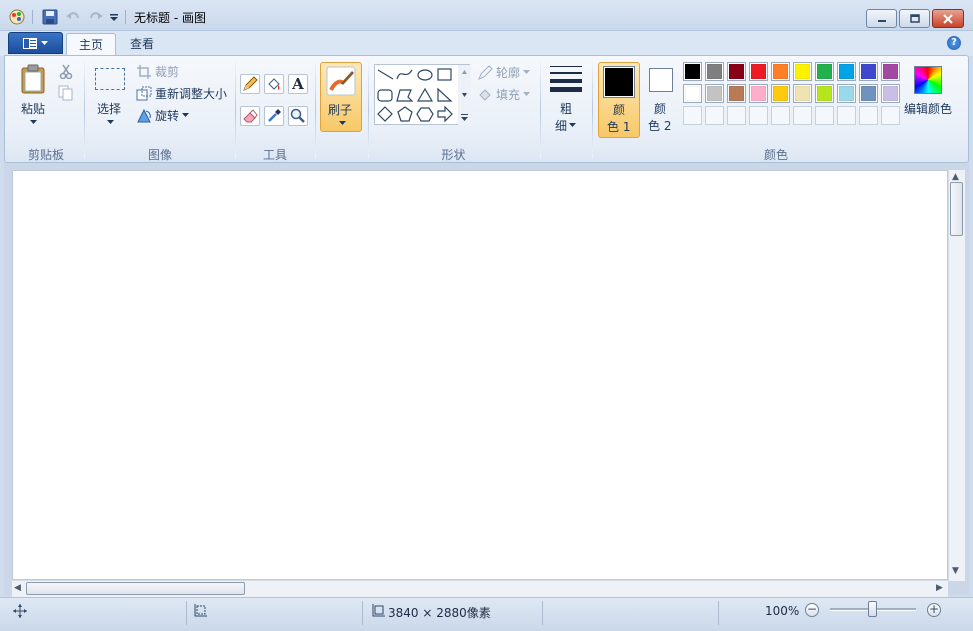 Image resolution: width=973 pixels, height=631 pixels. Describe the element at coordinates (566, 73) in the screenshot. I see `size-line-medium` at that location.